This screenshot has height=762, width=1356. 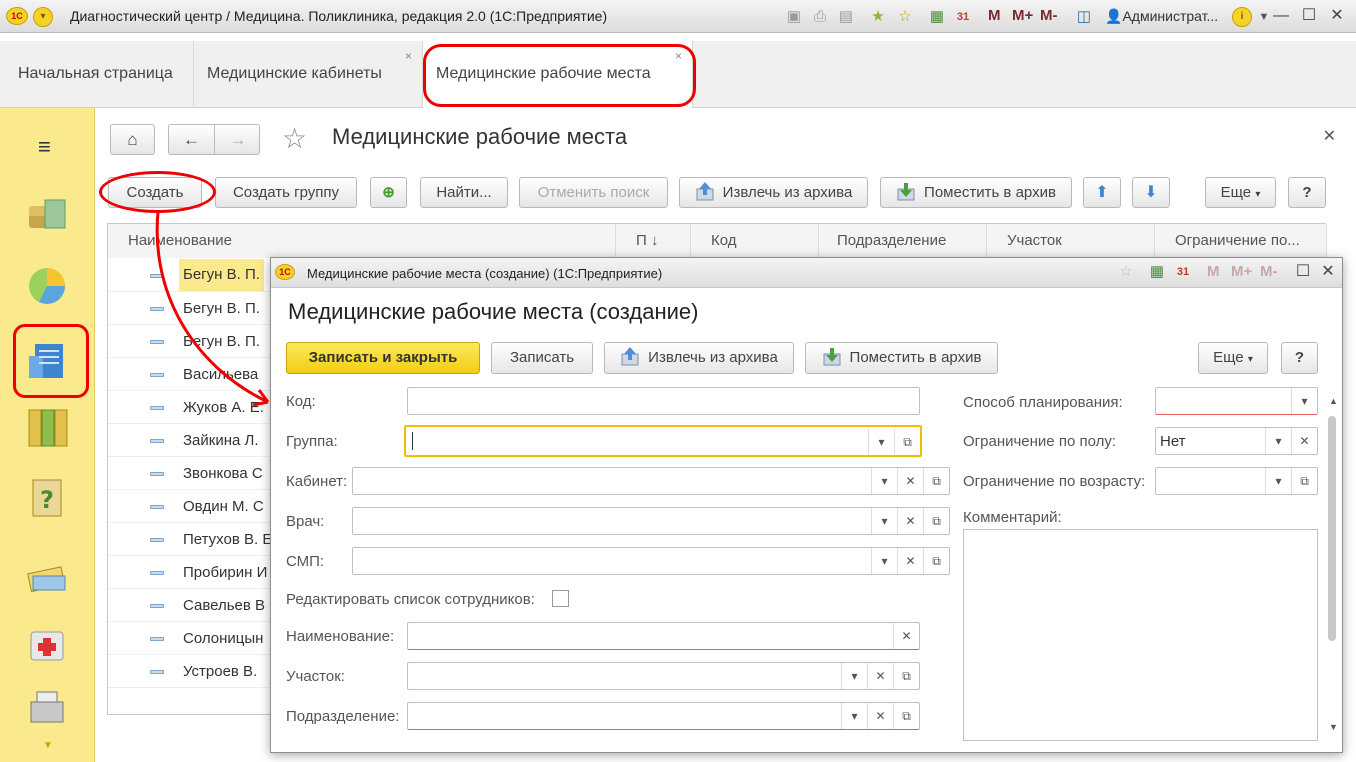 I want to click on cash-register-section-icon, so click(x=47, y=706).